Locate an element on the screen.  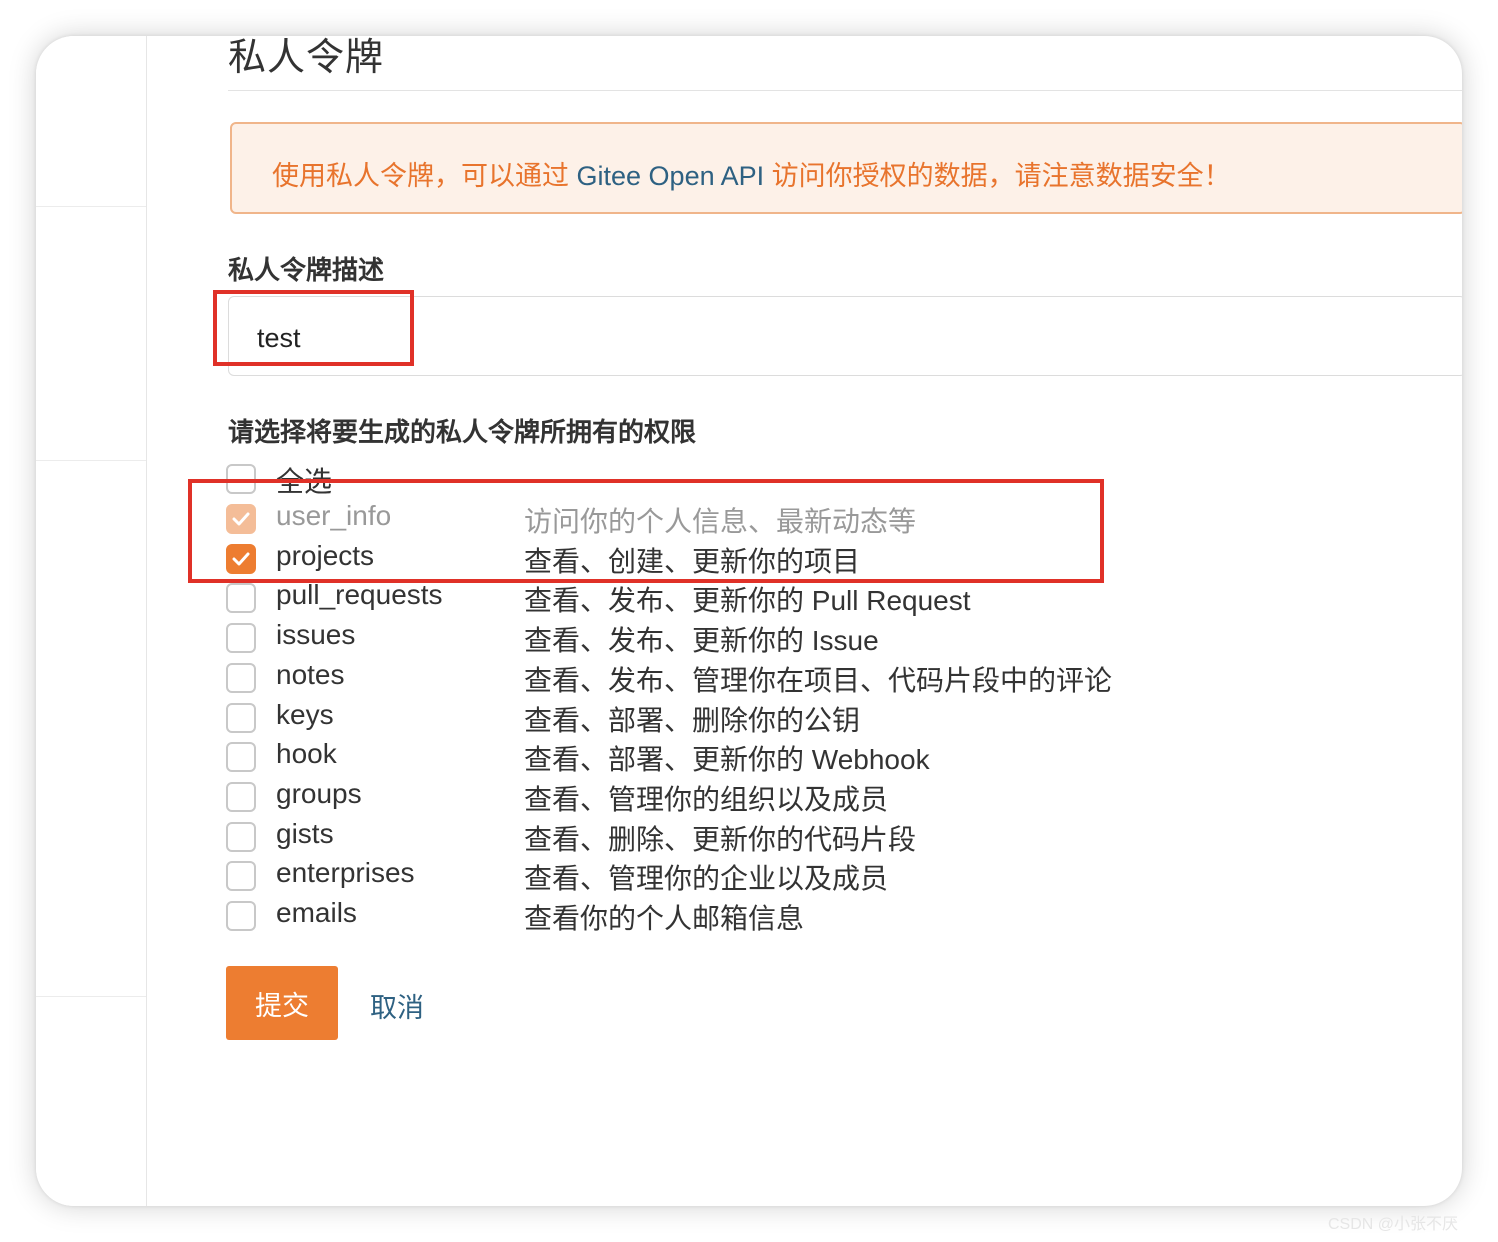
permission-row-issues: issues 查看、发布、更新你的 Issue is located at coordinates (676, 638).